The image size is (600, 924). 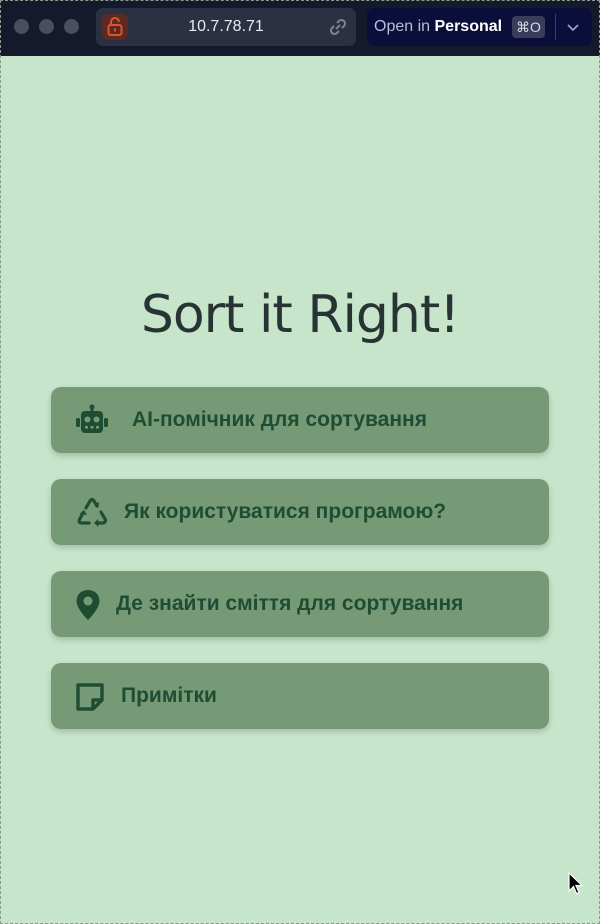 I want to click on divider, so click(x=555, y=27).